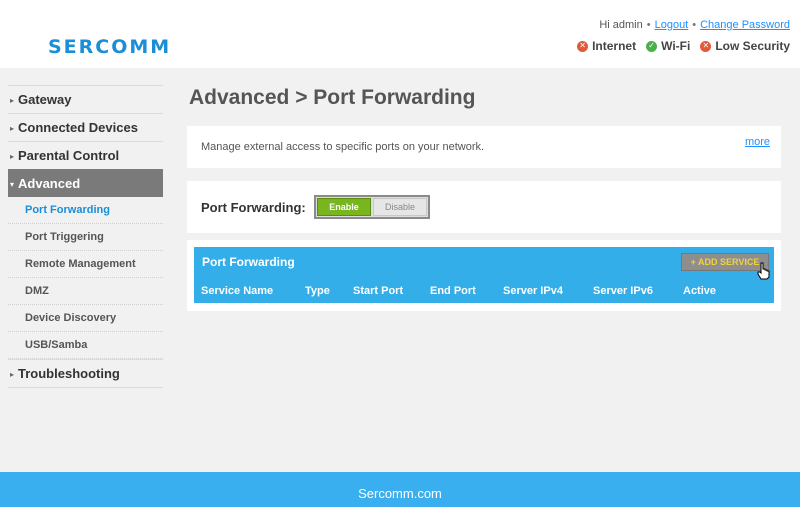 The image size is (800, 507). What do you see at coordinates (69, 155) in the screenshot?
I see `sidebar-item-label: Parental Control` at bounding box center [69, 155].